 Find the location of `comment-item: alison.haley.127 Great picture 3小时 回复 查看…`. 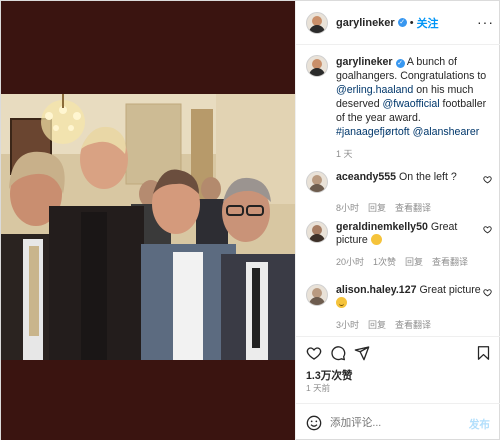

comment-item: alison.haley.127 Great picture 3小时 回复 查看… is located at coordinates (401, 307).